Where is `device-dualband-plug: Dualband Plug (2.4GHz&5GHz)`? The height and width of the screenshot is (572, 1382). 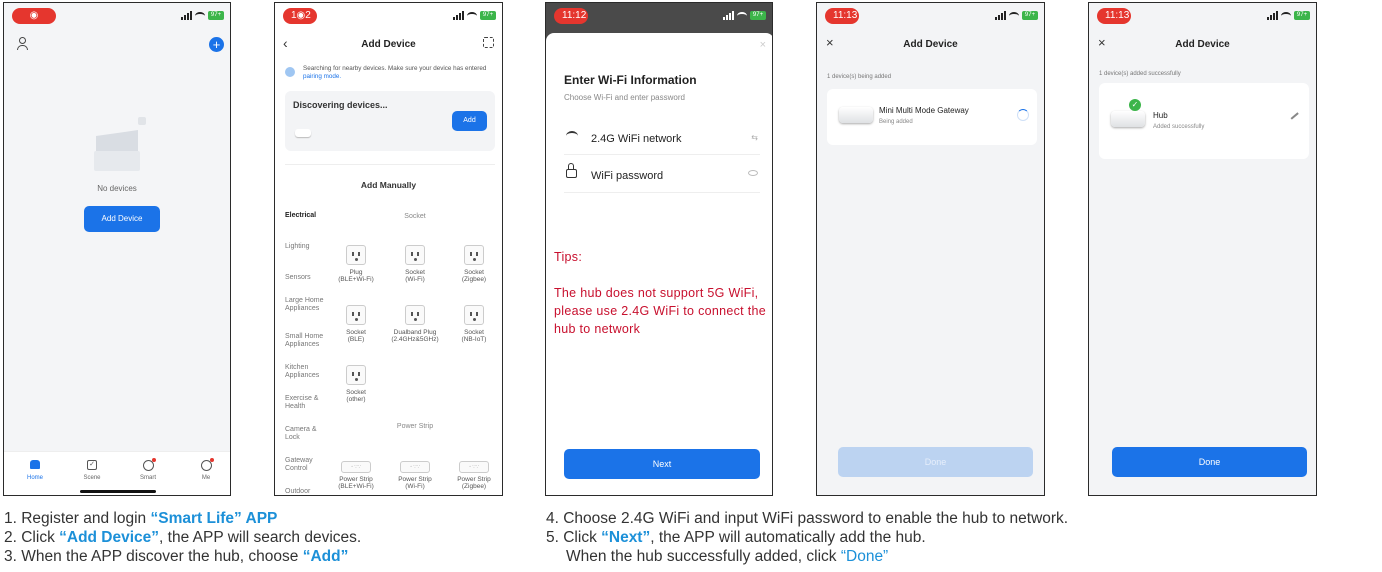 device-dualband-plug: Dualband Plug (2.4GHz&5GHz) is located at coordinates (415, 324).